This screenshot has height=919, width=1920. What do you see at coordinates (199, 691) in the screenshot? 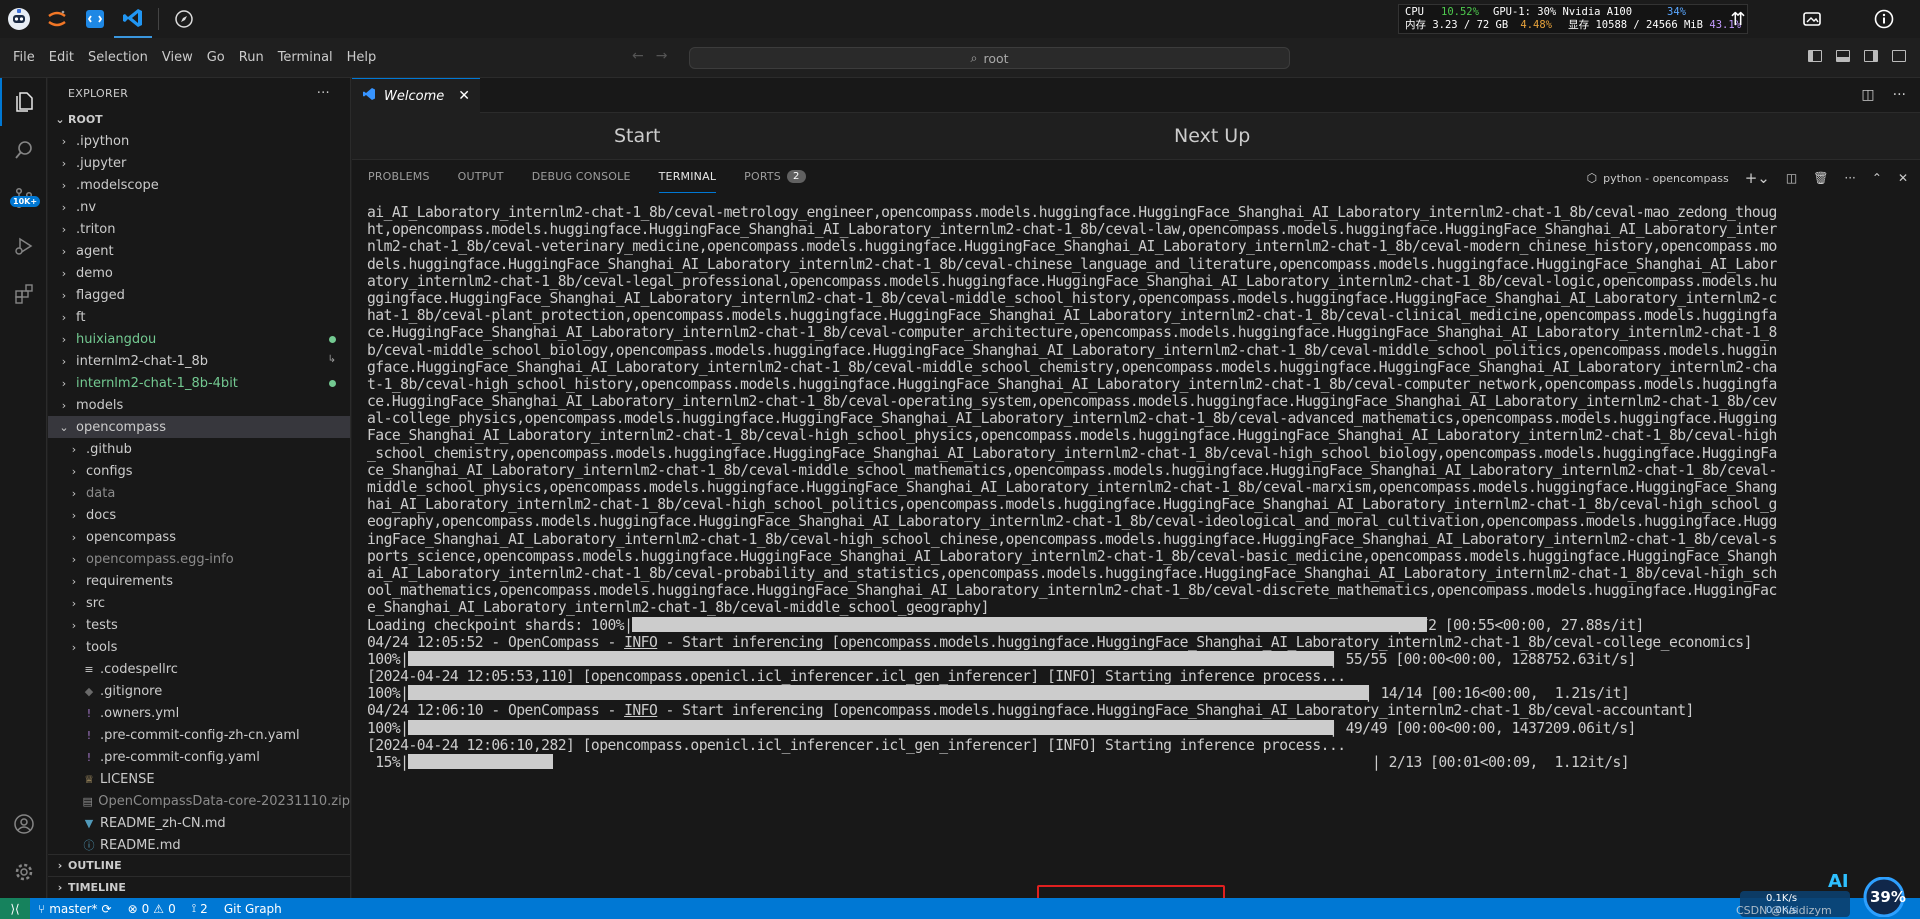
I see `tree-file-gitignore: ◆ .gitignore` at bounding box center [199, 691].